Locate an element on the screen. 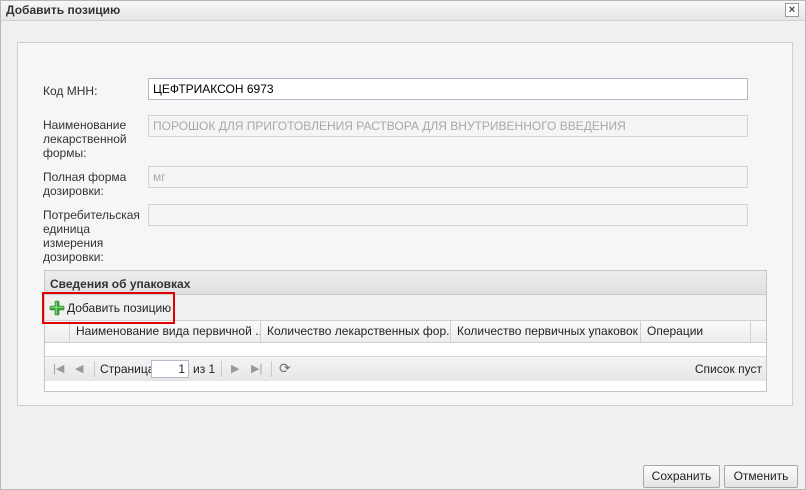 The height and width of the screenshot is (490, 806). next-page-icon: ▶ is located at coordinates (235, 368).